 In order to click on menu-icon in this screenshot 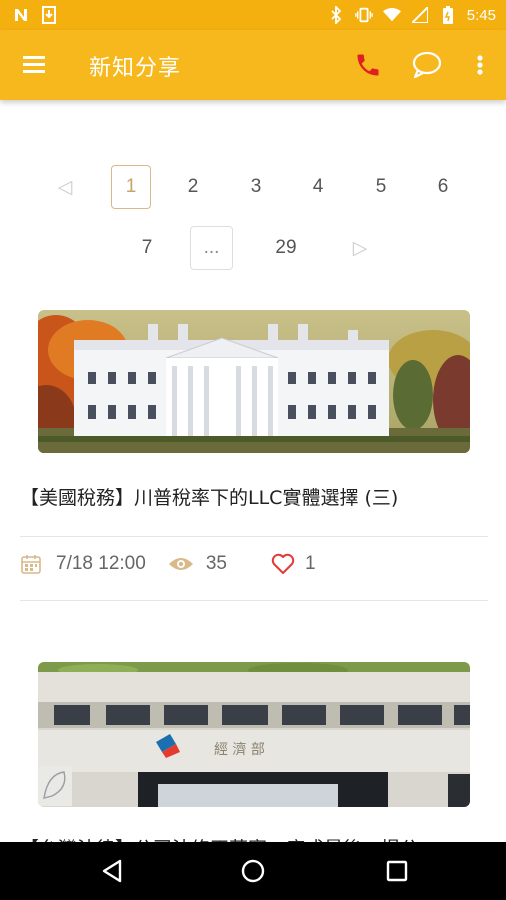, I will do `click(34, 64)`.